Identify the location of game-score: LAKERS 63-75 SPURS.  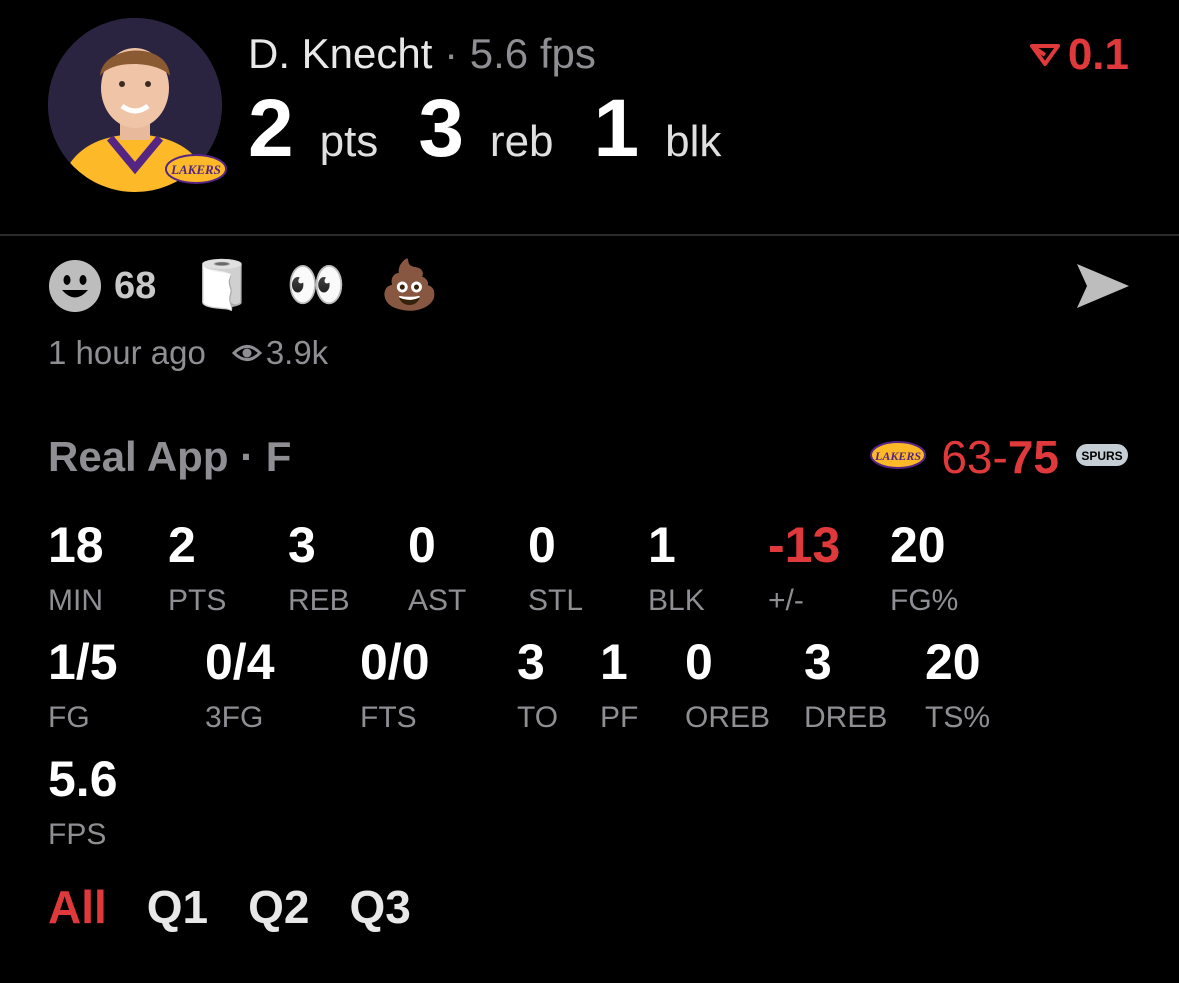
(1000, 457).